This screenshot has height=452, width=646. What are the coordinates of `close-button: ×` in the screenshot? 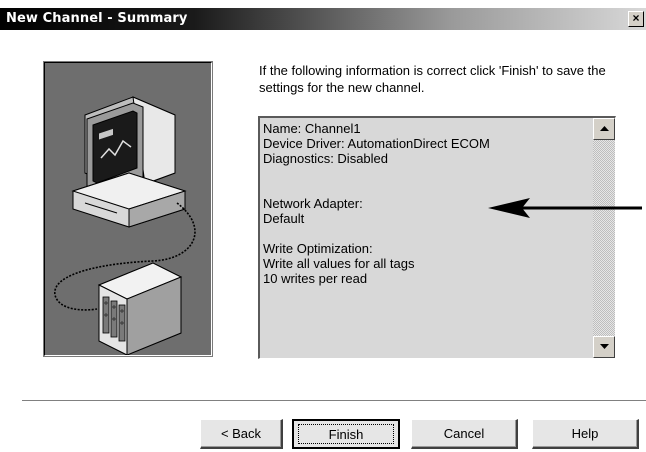 It's located at (636, 19).